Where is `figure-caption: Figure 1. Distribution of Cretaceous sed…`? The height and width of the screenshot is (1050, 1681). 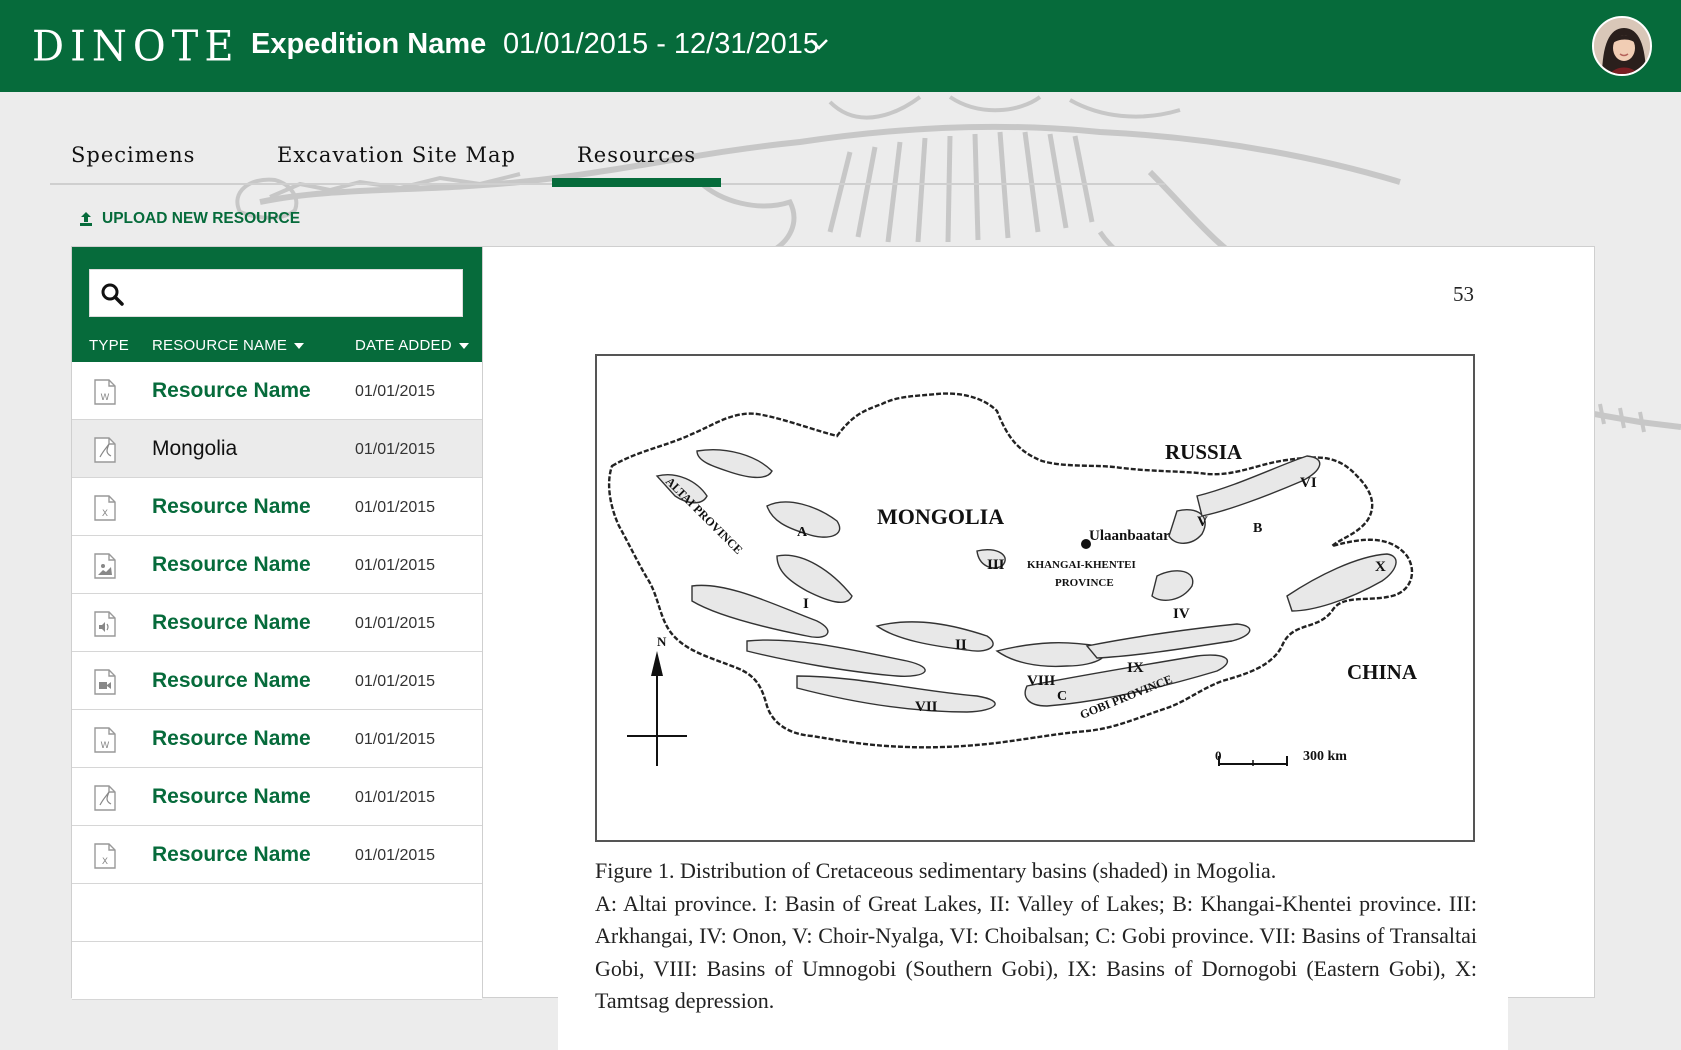
figure-caption: Figure 1. Distribution of Cretaceous sed… is located at coordinates (1036, 936).